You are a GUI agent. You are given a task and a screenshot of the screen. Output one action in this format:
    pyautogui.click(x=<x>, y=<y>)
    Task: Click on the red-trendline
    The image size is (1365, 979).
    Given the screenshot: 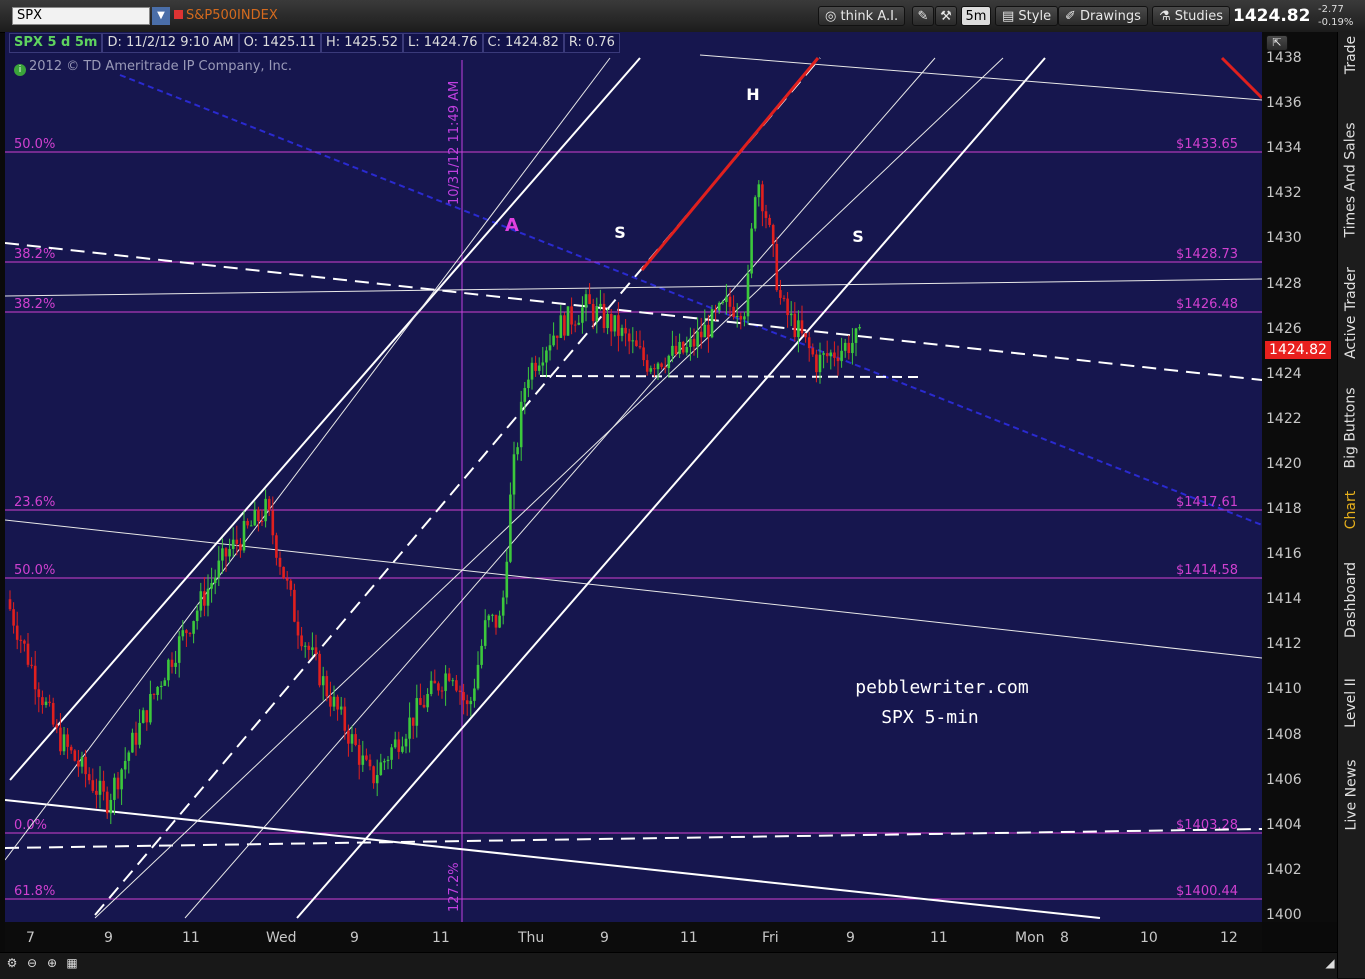 What is the action you would take?
    pyautogui.click(x=730, y=164)
    